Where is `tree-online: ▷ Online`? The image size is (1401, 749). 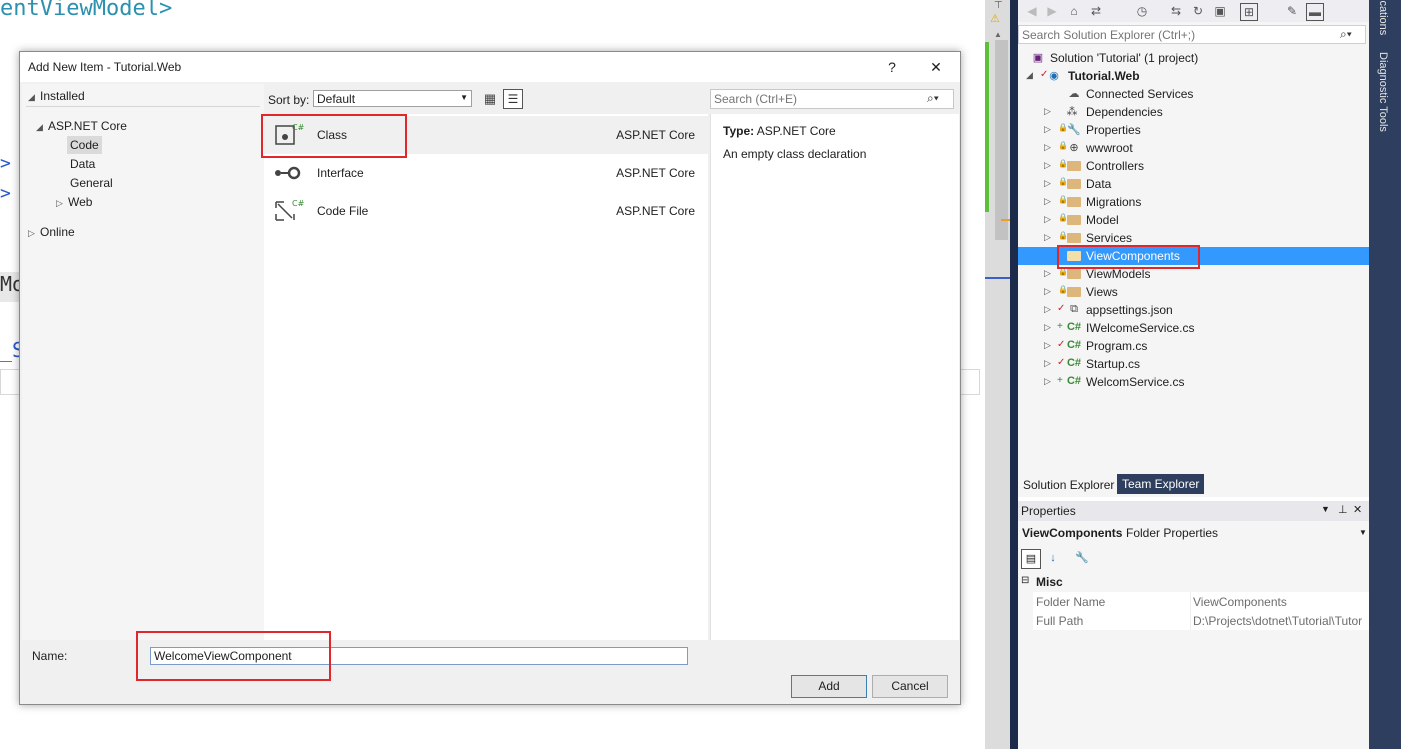 tree-online: ▷ Online is located at coordinates (51, 232).